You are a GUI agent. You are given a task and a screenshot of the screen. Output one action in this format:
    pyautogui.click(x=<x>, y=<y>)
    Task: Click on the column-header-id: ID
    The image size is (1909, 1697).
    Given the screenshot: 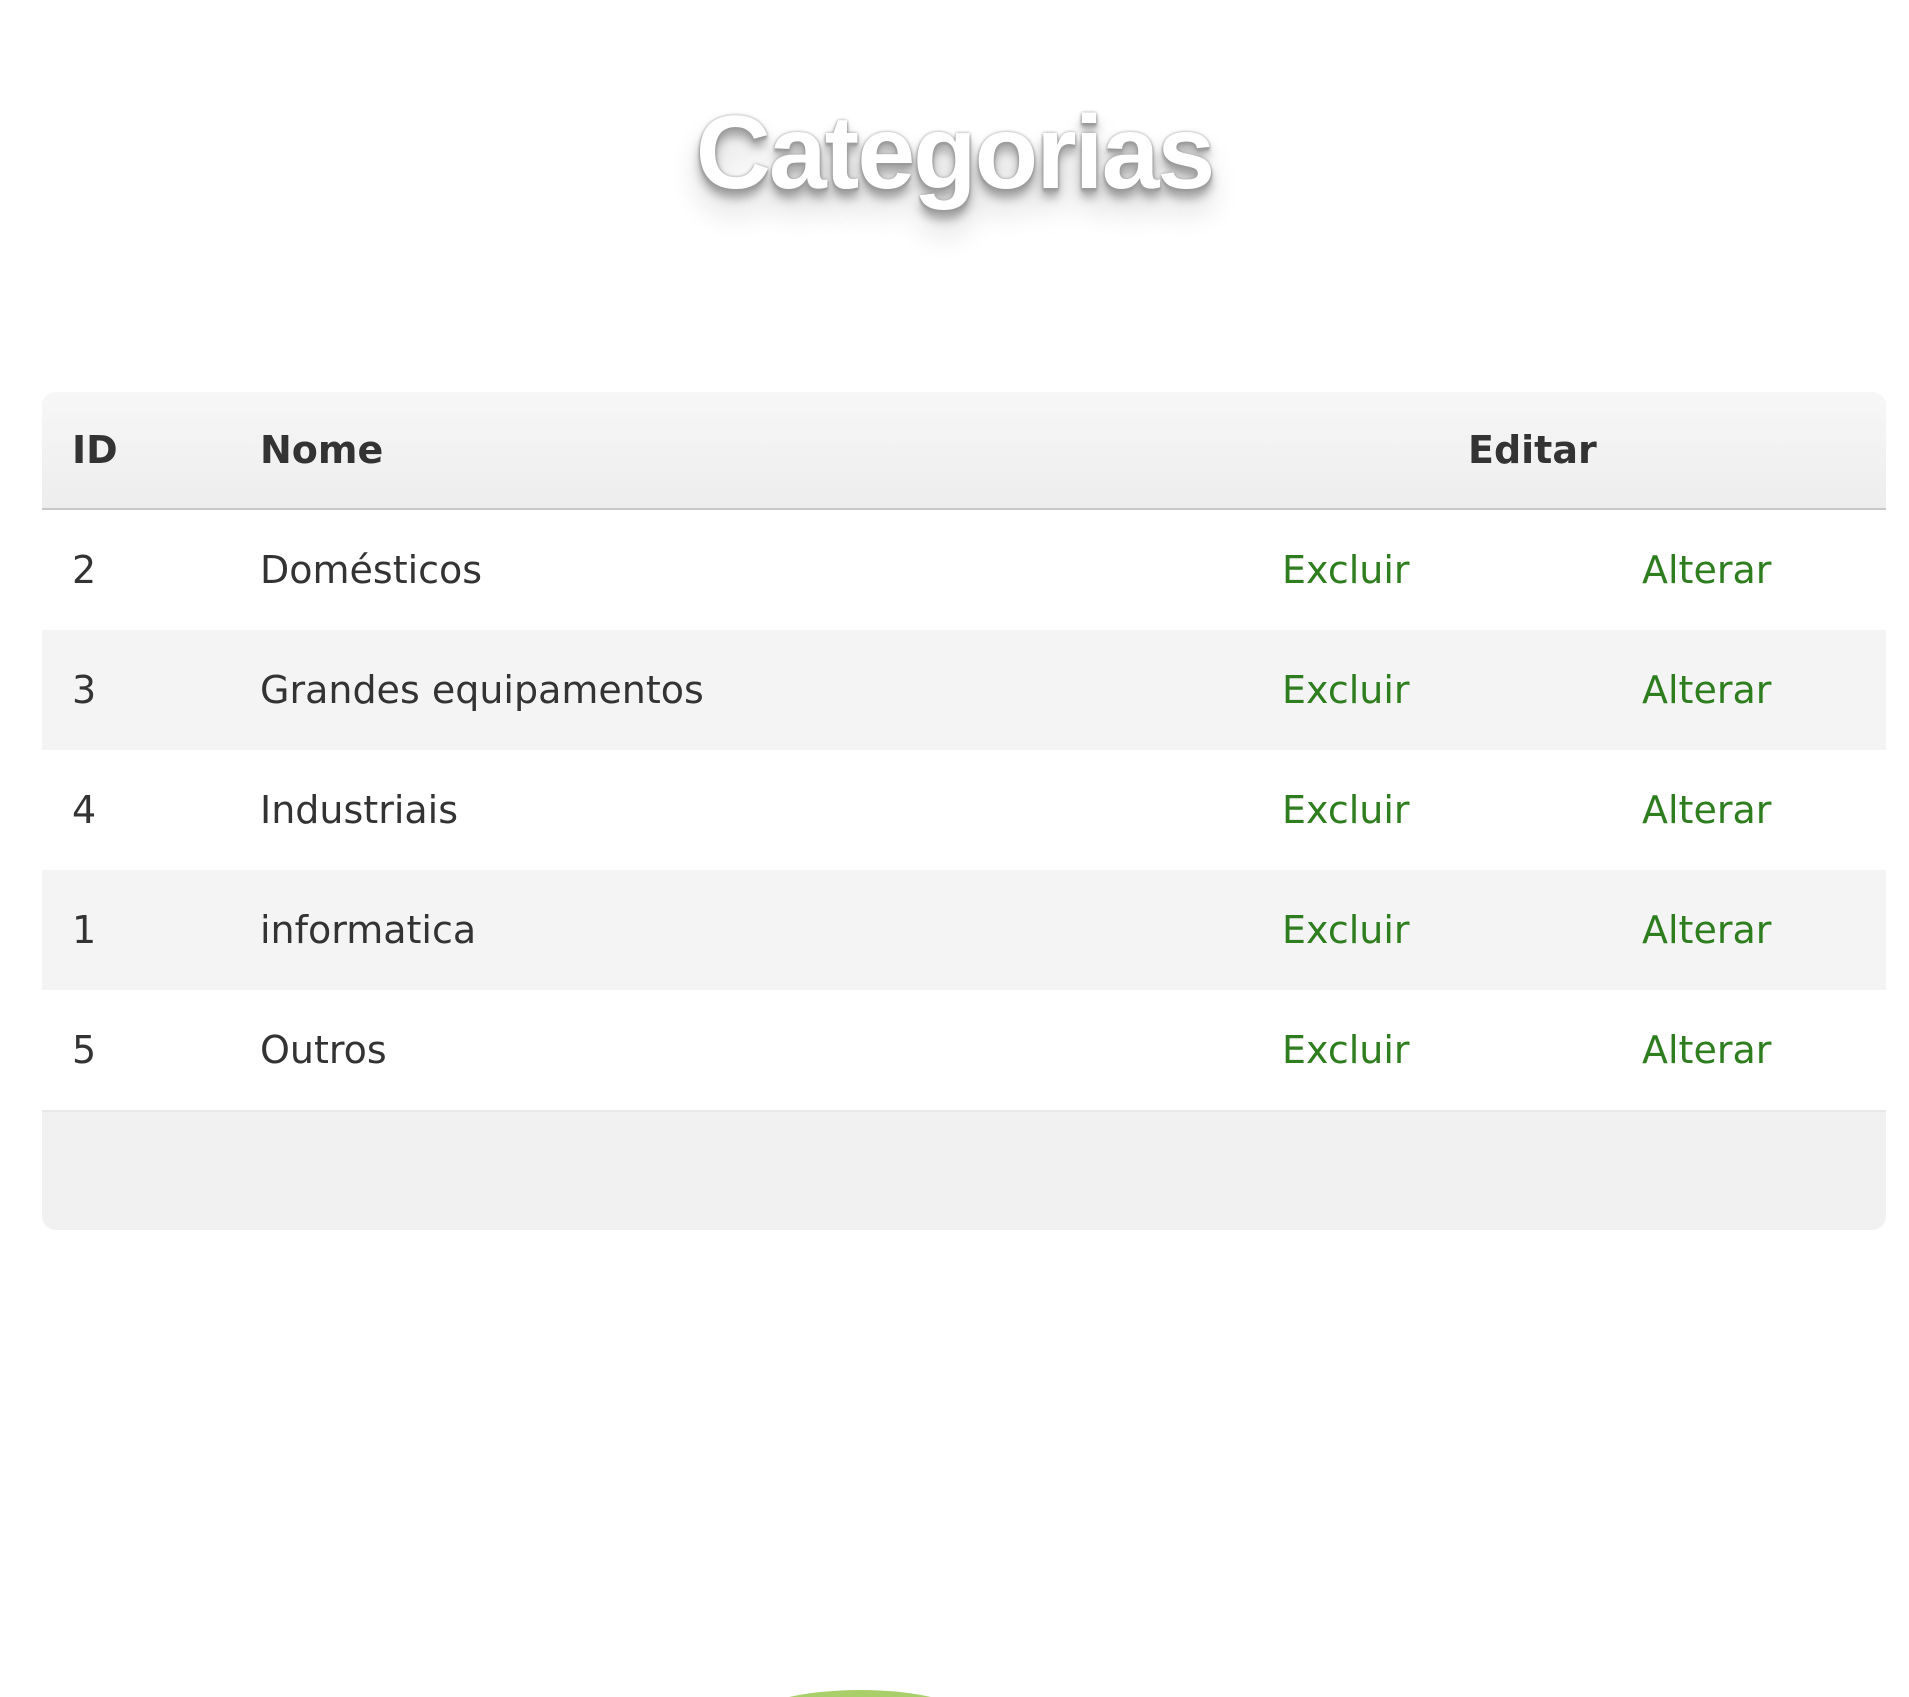 What is the action you would take?
    pyautogui.click(x=95, y=450)
    